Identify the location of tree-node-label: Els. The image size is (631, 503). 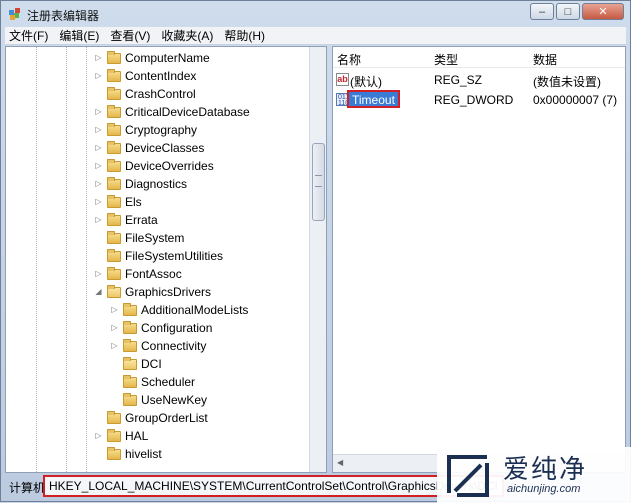
(133, 202).